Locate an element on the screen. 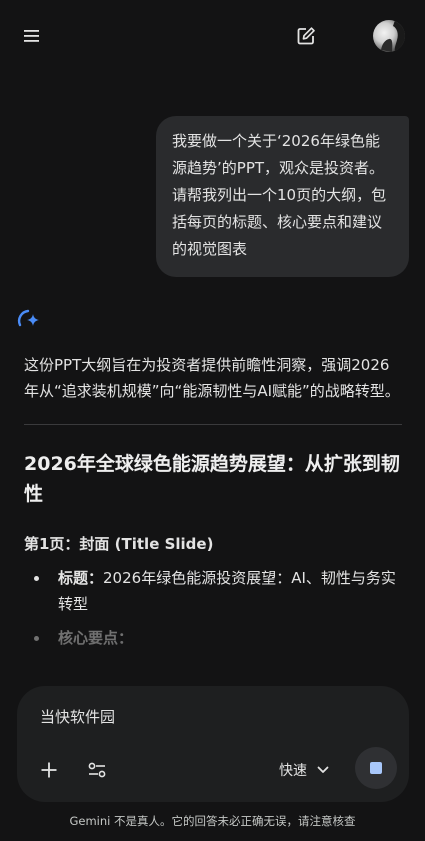 Image resolution: width=425 pixels, height=841 pixels. list-item: 标题：2026年绿色能源投资展望：AI、韧性与务实转型 is located at coordinates (213, 591).